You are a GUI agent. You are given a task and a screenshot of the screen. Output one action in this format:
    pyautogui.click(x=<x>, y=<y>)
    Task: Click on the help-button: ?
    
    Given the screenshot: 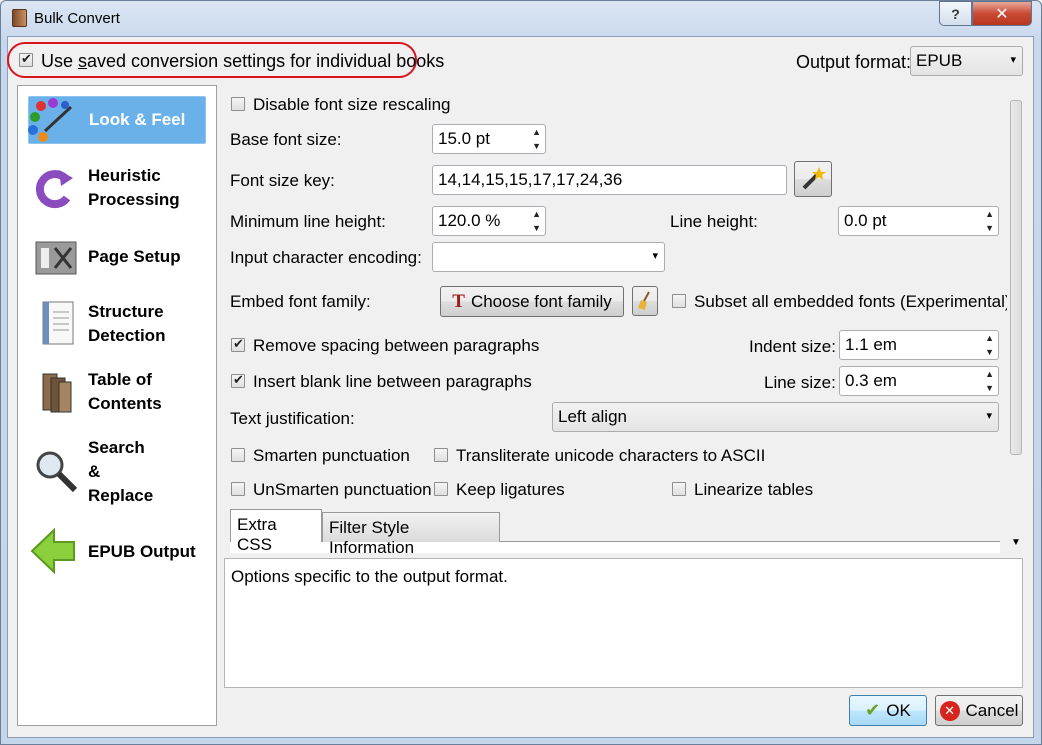 What is the action you would take?
    pyautogui.click(x=955, y=13)
    